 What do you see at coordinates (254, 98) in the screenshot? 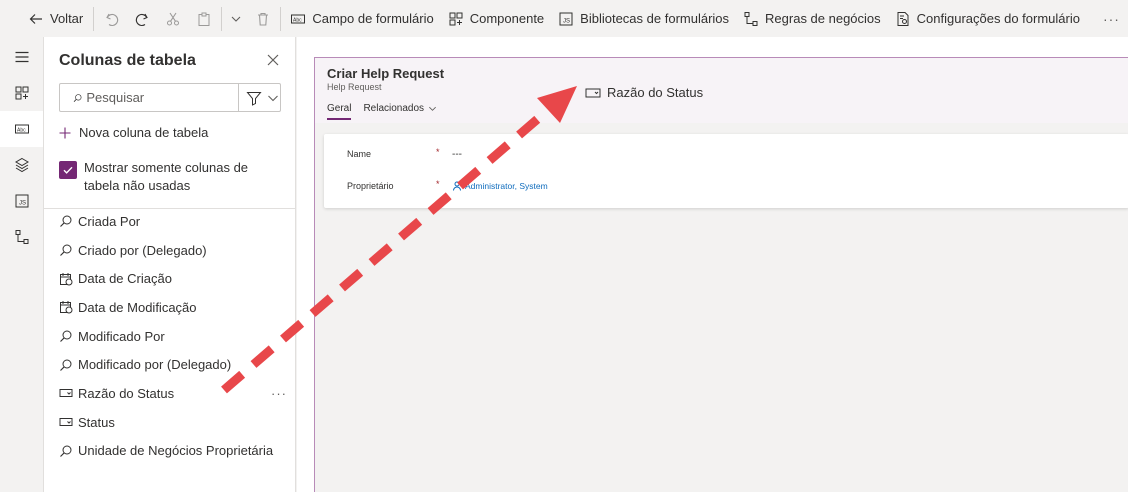
I see `filter-icon` at bounding box center [254, 98].